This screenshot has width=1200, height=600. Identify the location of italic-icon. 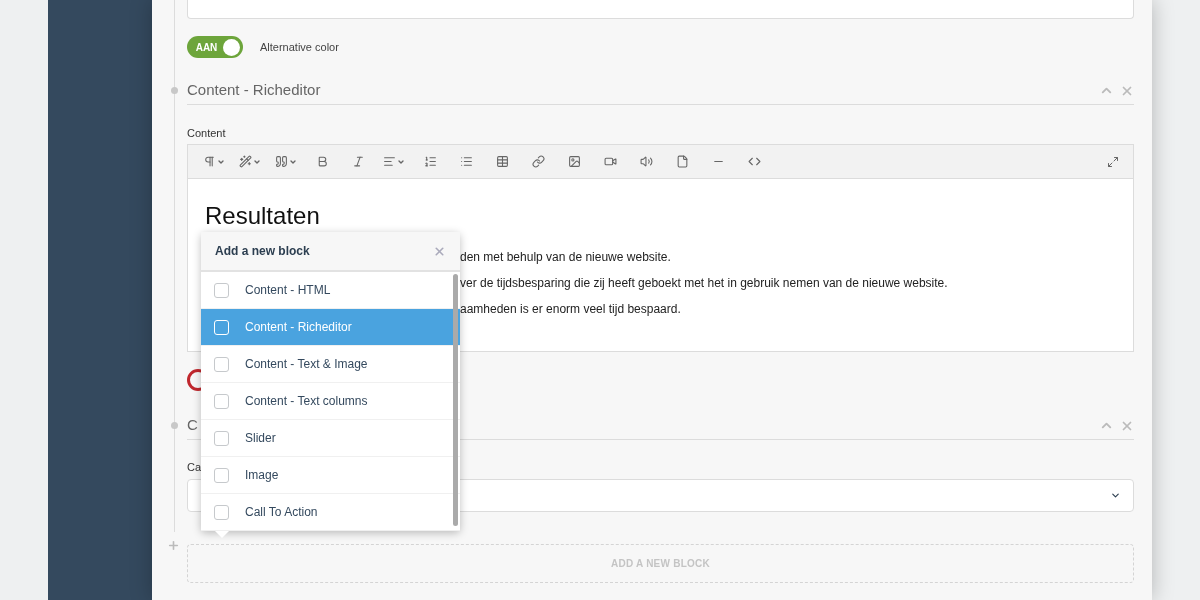
(358, 161).